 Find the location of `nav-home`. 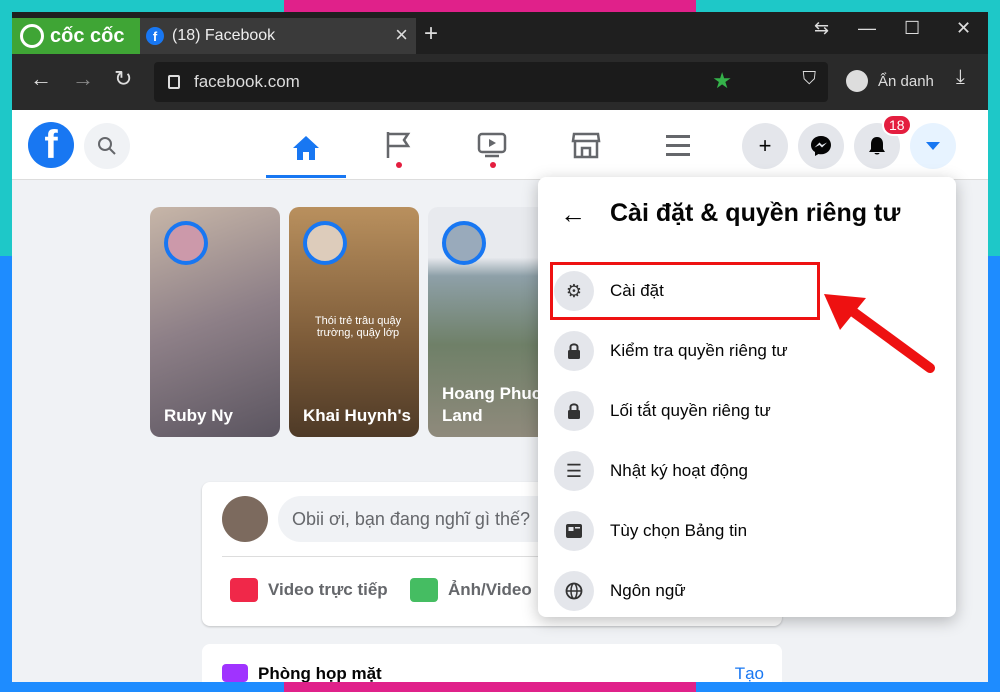

nav-home is located at coordinates (306, 149).